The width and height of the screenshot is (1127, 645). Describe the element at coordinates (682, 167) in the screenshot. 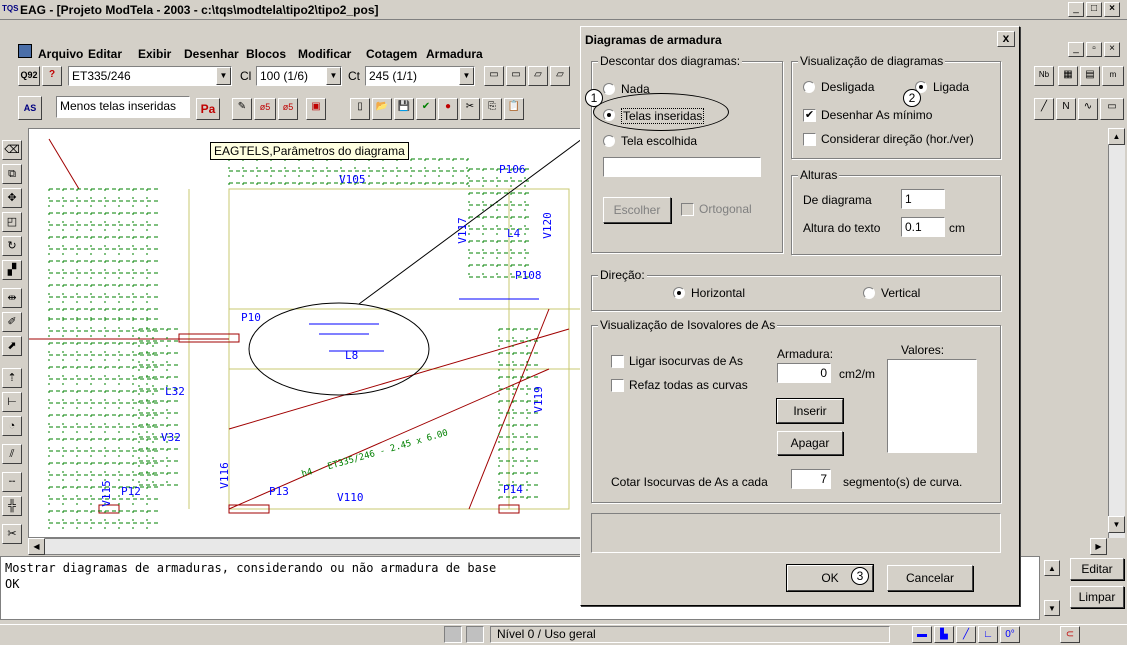

I see `tela-escolhida-input` at that location.